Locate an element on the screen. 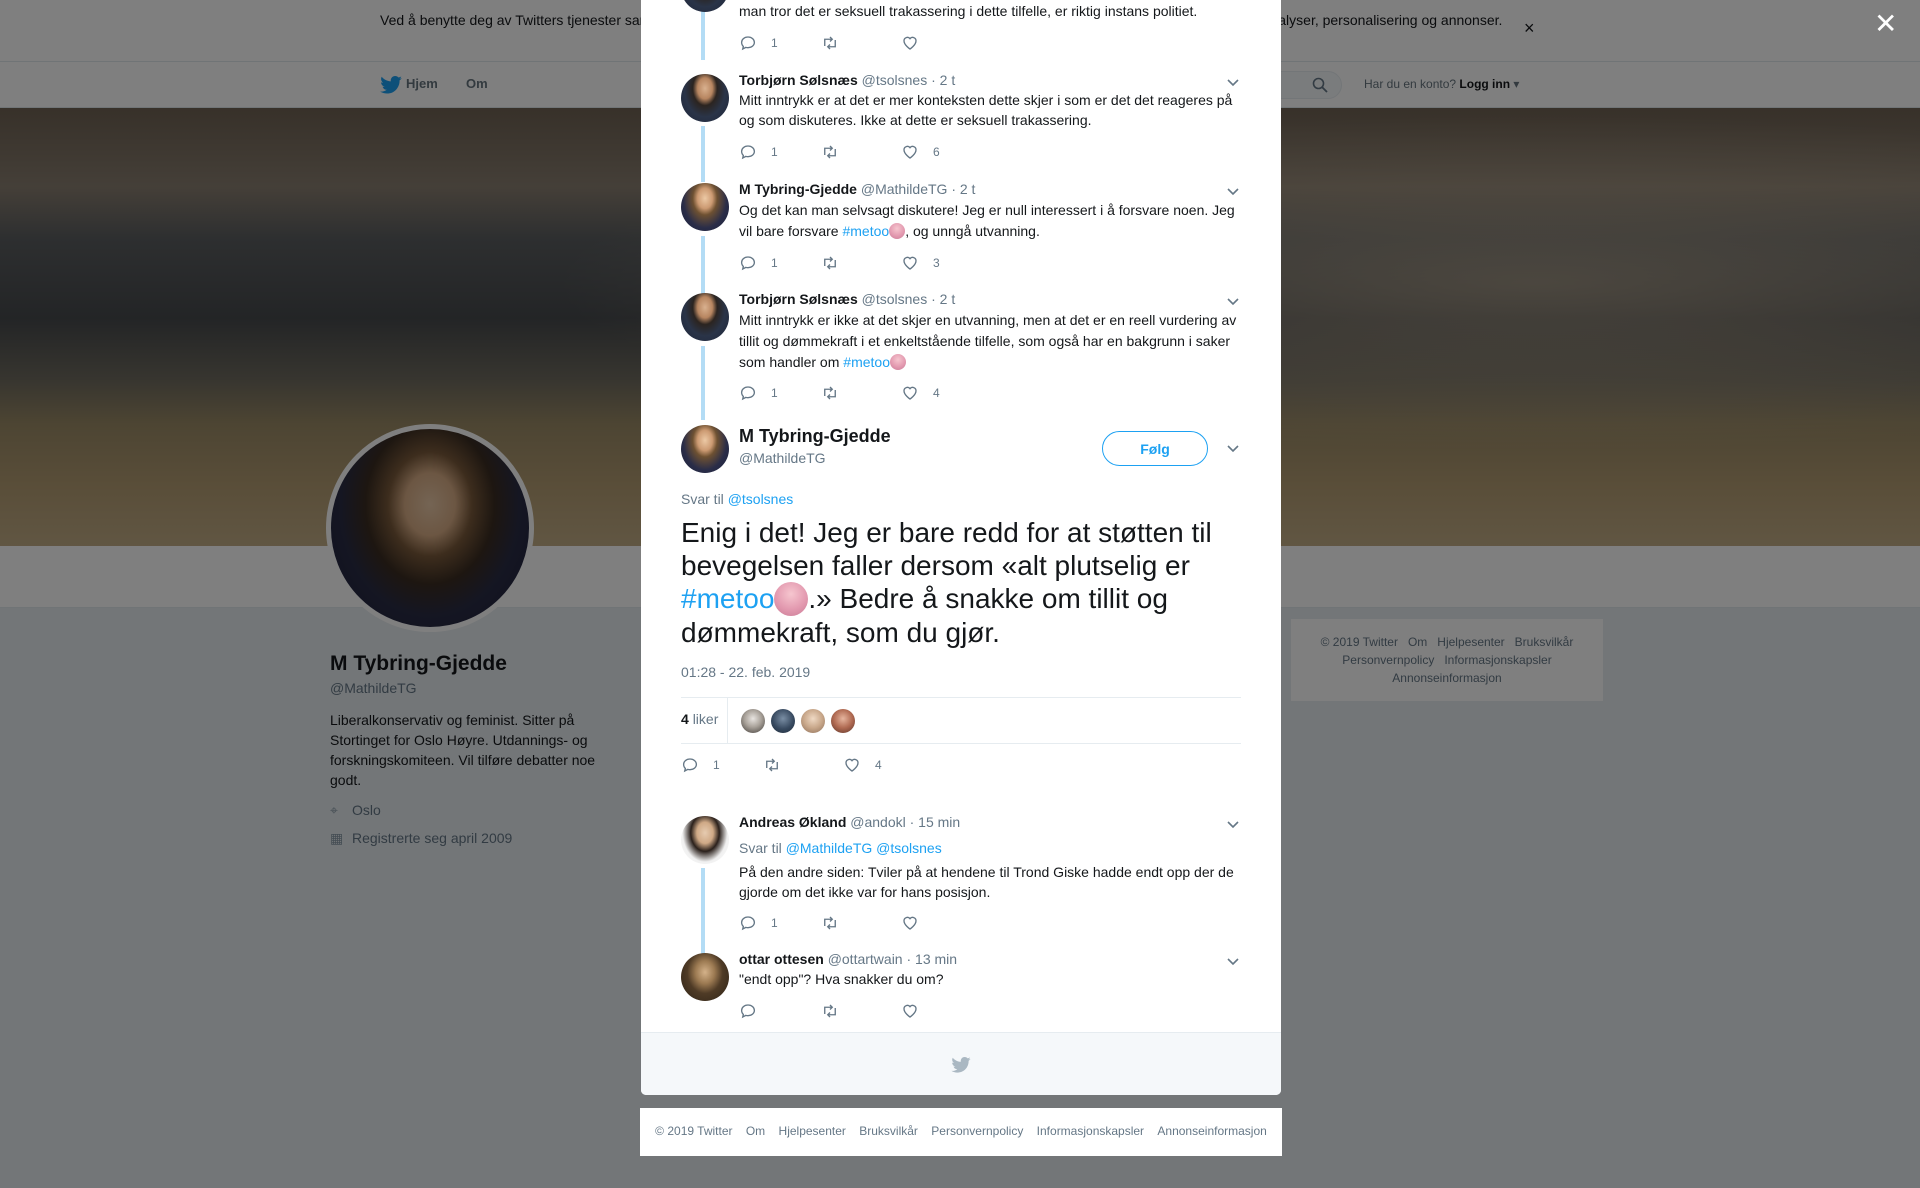 The image size is (1920, 1188). tweet-stats: 4 liker is located at coordinates (961, 720).